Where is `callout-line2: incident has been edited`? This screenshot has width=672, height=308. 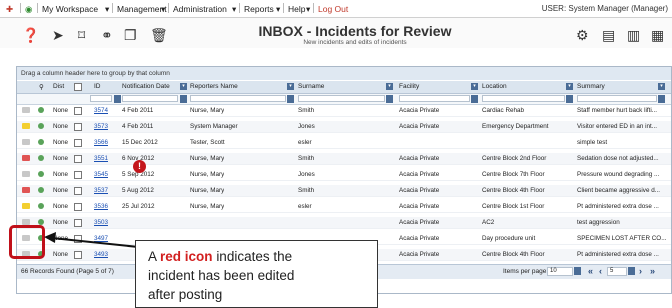 callout-line2: incident has been edited is located at coordinates (221, 275).